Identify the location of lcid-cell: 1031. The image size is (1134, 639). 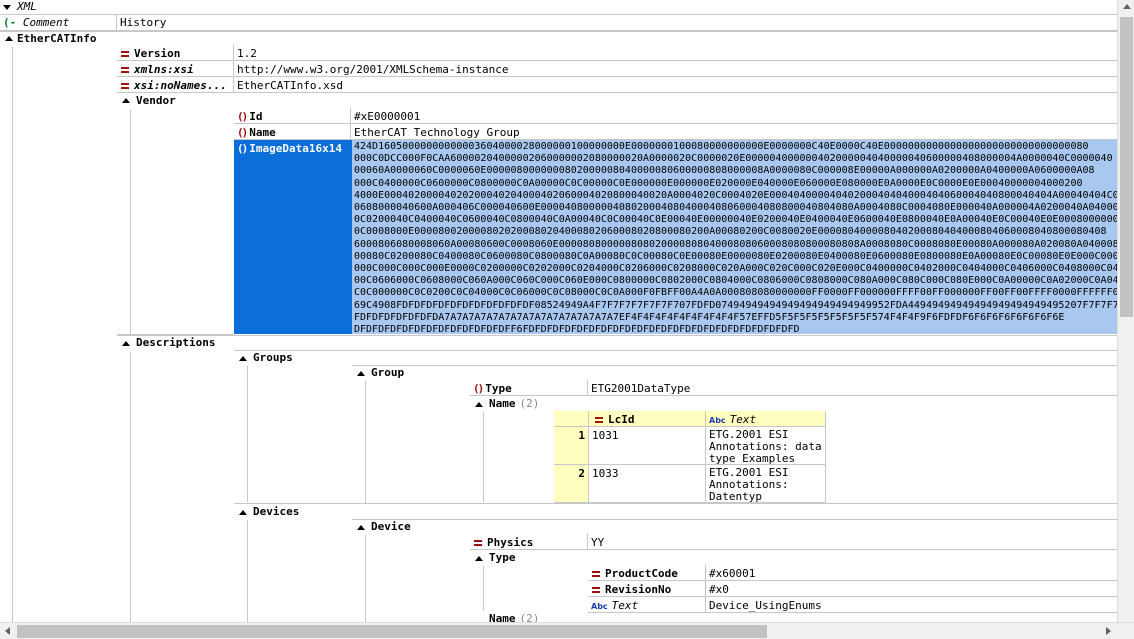
(647, 446).